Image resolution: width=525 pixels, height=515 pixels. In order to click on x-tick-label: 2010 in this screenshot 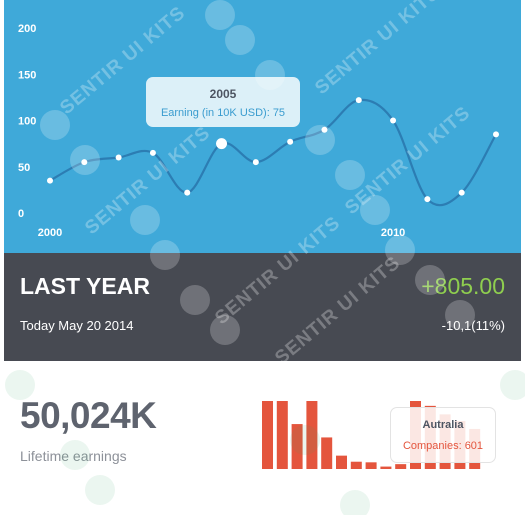, I will do `click(393, 233)`.